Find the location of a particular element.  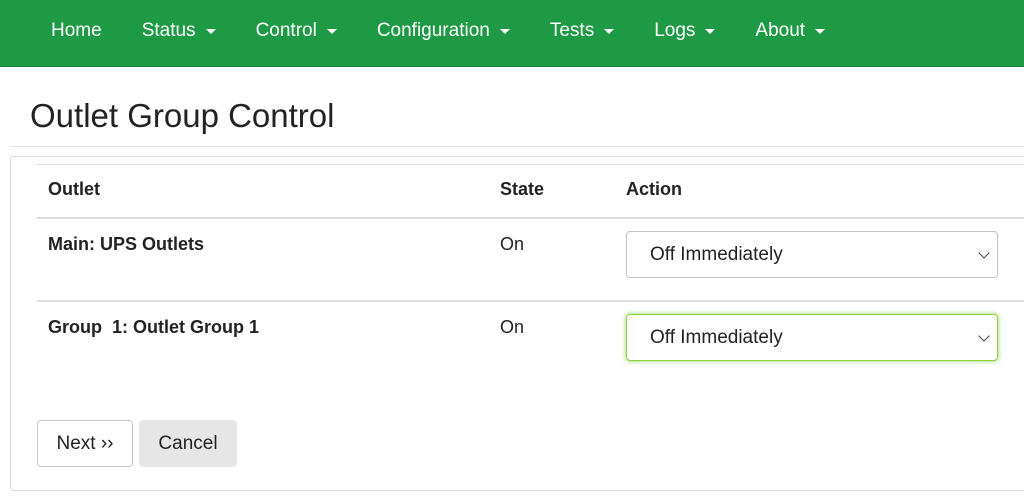

nav-about-label: About is located at coordinates (780, 30).